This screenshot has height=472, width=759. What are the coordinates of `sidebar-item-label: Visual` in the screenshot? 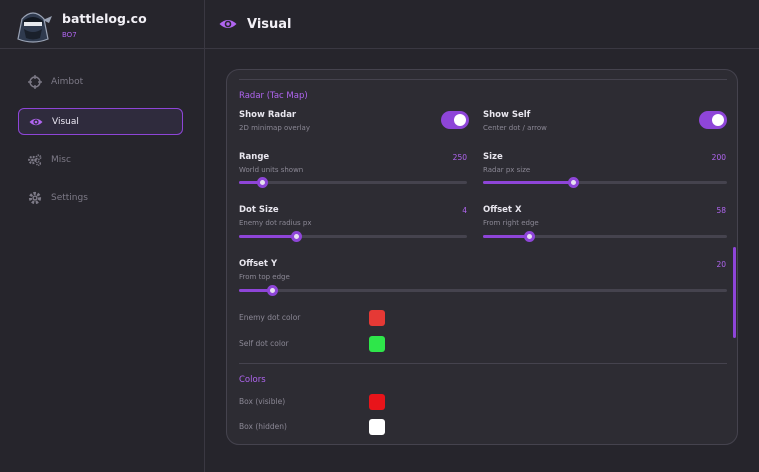 It's located at (65, 121).